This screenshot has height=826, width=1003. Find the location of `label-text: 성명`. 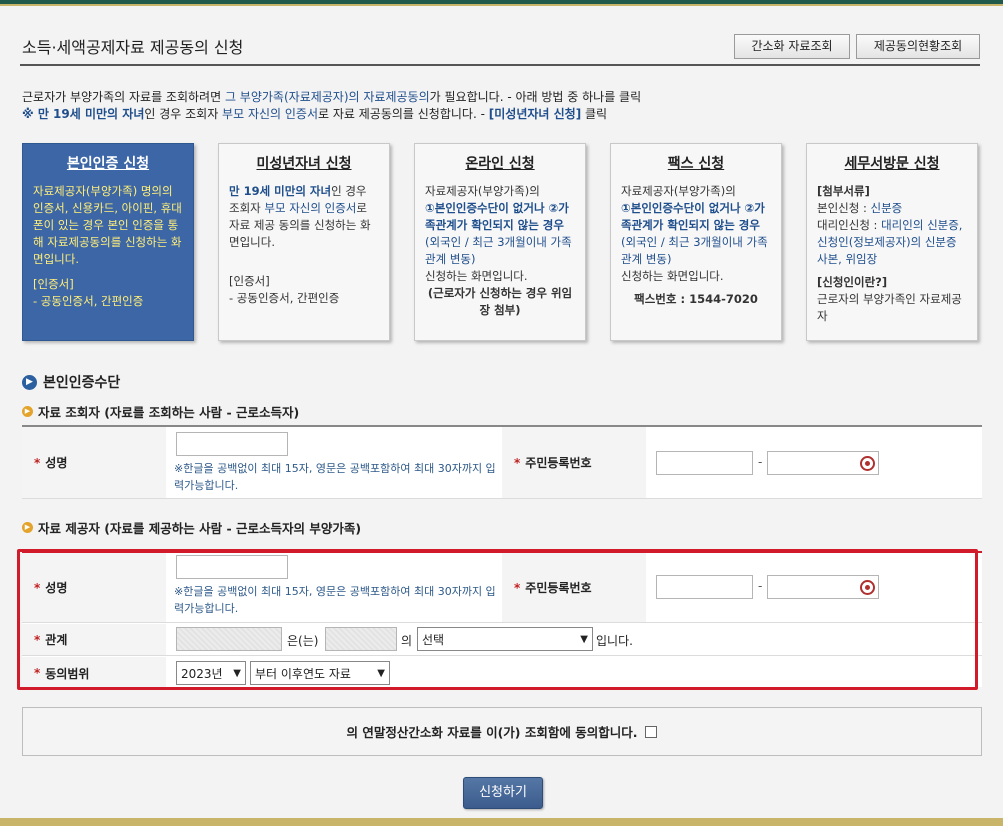

label-text: 성명 is located at coordinates (56, 463).